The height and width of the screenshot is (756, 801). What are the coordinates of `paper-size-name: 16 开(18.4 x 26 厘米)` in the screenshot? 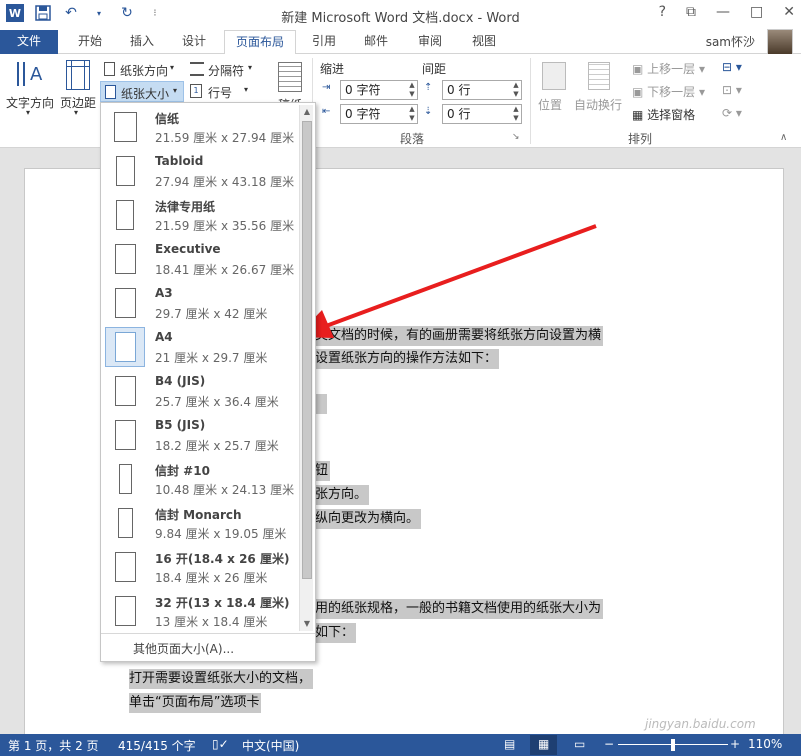 It's located at (222, 559).